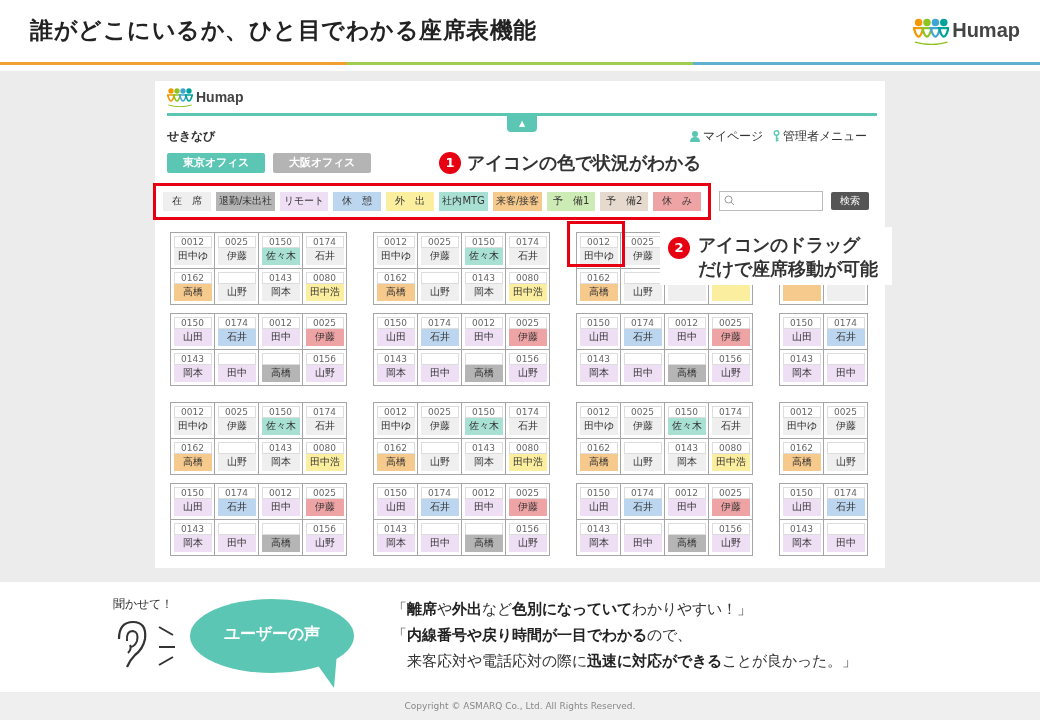 This screenshot has width=1040, height=720. What do you see at coordinates (624, 201) in the screenshot?
I see `status-legend-item: 予 備2` at bounding box center [624, 201].